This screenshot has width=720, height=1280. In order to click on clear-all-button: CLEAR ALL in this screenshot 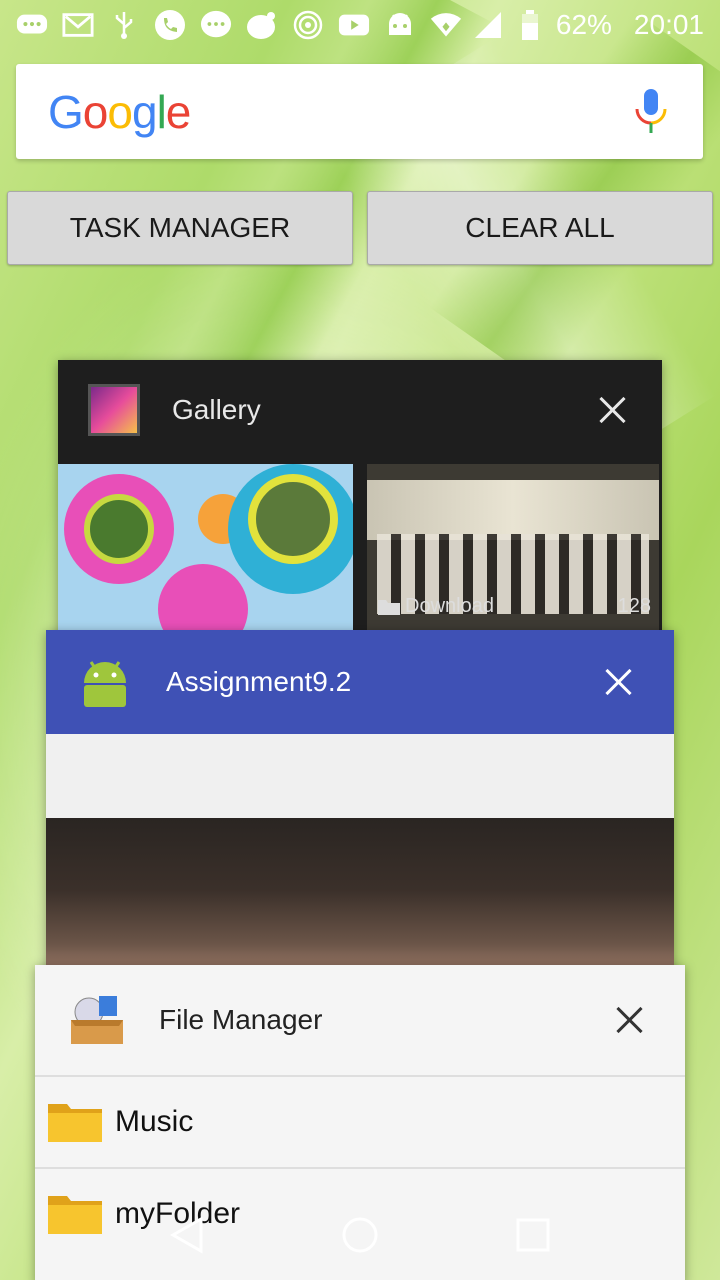, I will do `click(540, 228)`.